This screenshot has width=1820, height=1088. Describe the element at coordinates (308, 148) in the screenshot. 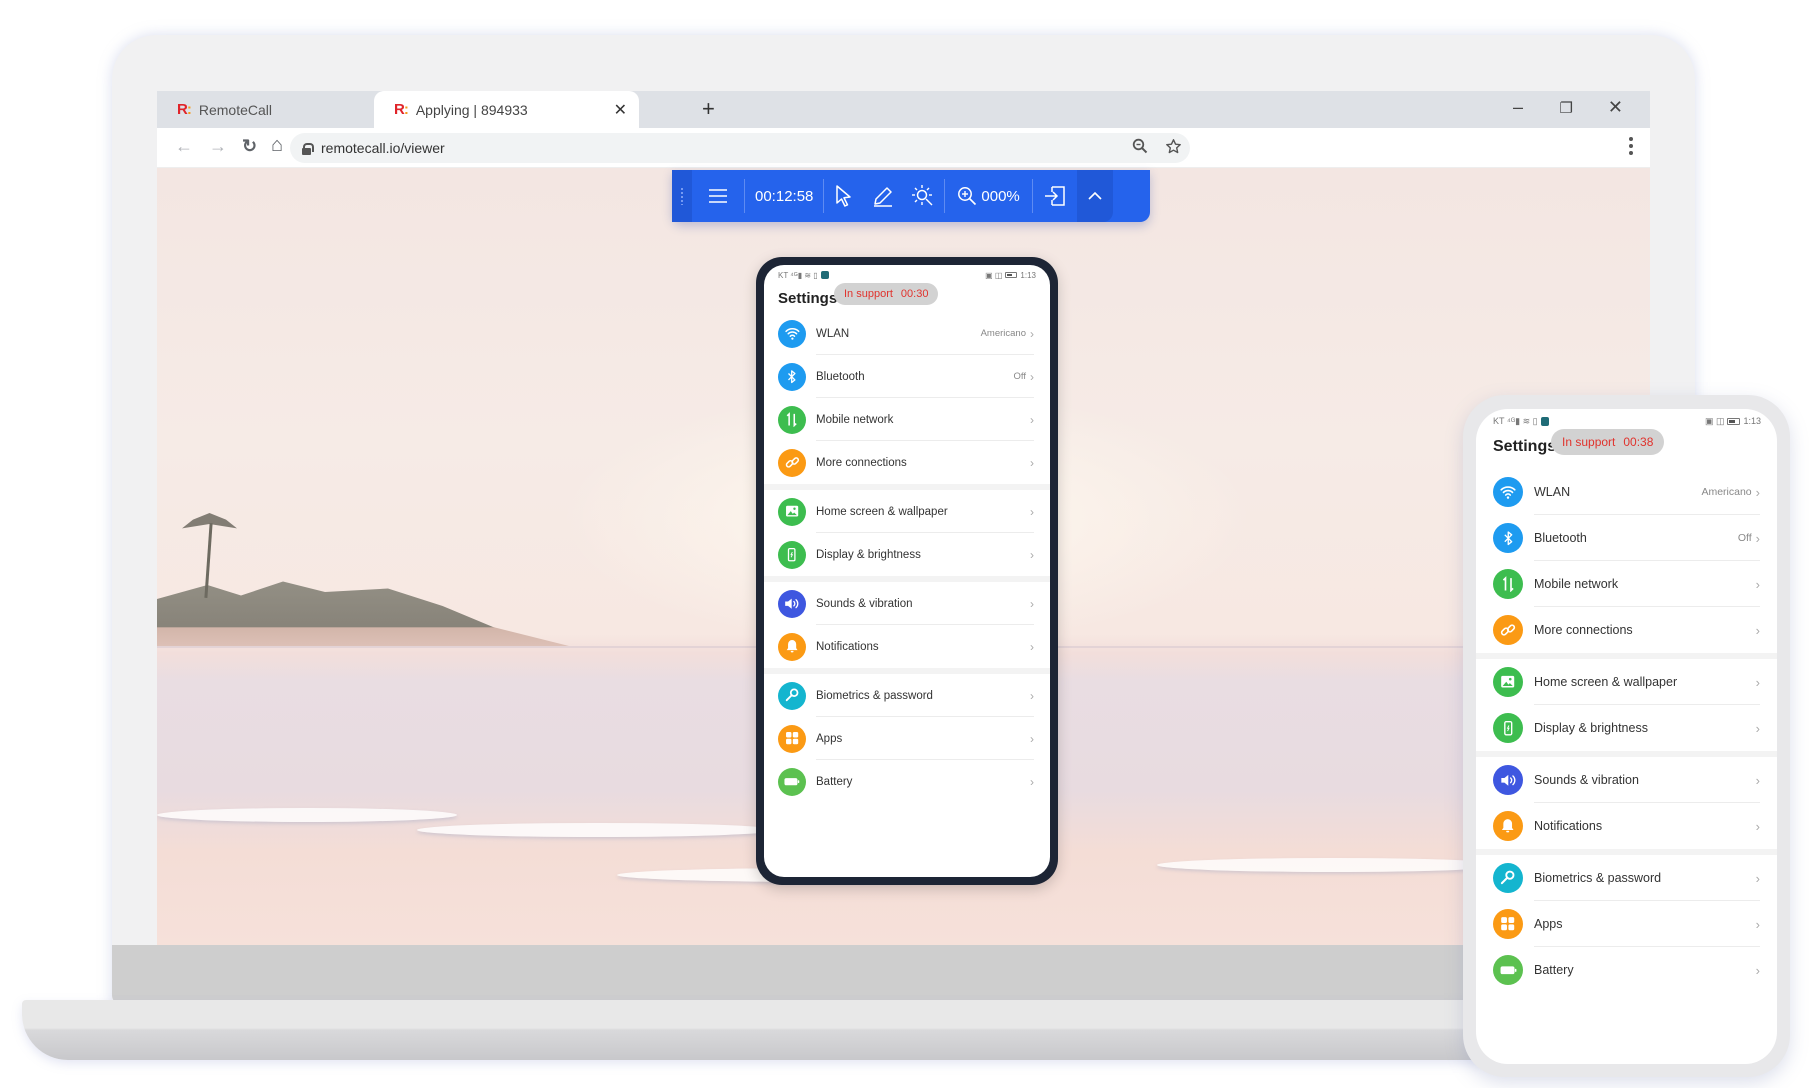

I see `lock-icon` at that location.